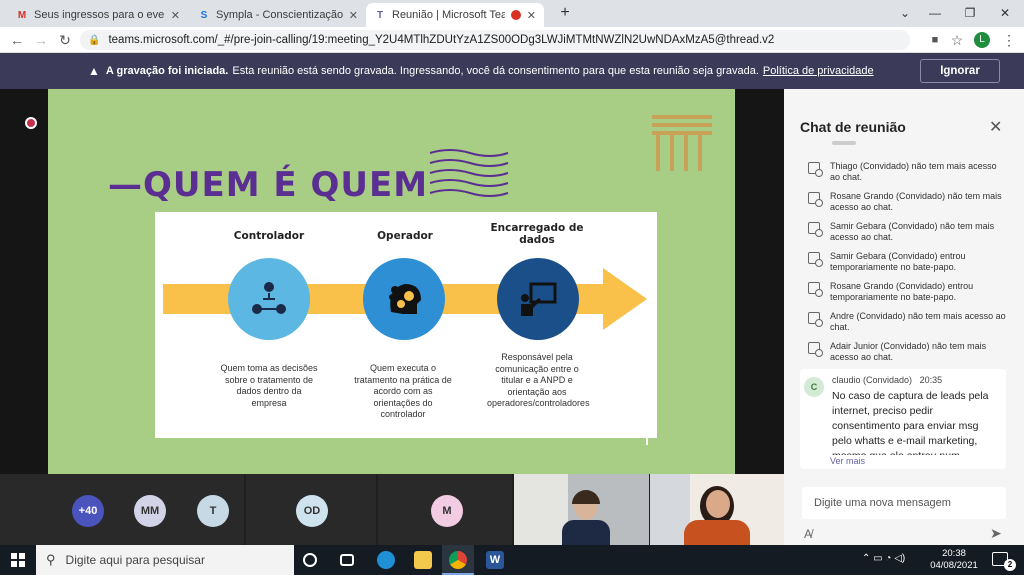 This screenshot has width=1024, height=575. What do you see at coordinates (954, 560) in the screenshot?
I see `taskbar-clock: 20:38 04/08/2021` at bounding box center [954, 560].